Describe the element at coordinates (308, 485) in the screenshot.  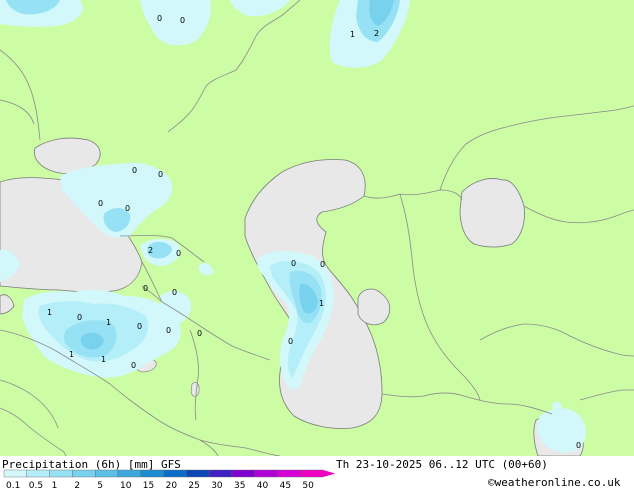
I see `legend-label: 50` at that location.